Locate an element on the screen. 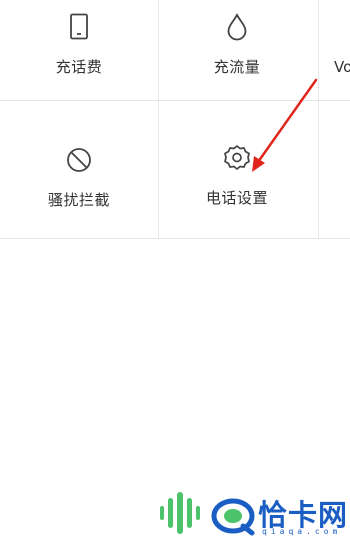 Image resolution: width=350 pixels, height=536 pixels. watermark-url: qiaqa.com is located at coordinates (302, 531).